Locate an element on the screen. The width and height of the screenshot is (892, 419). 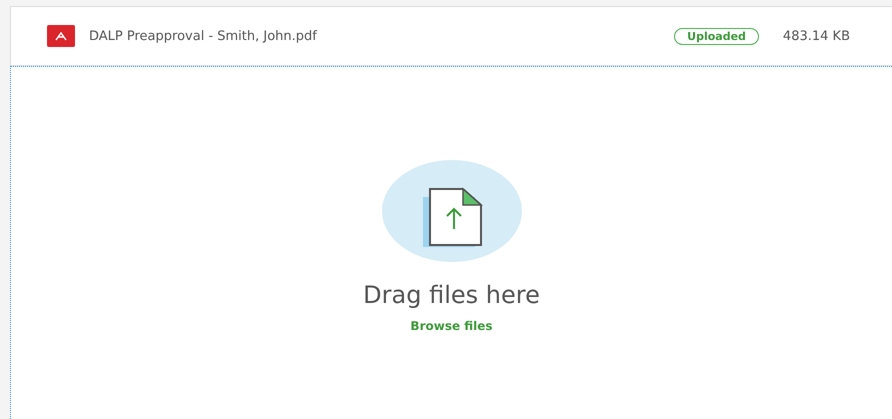
drop-title: Drag files here is located at coordinates (451, 295).